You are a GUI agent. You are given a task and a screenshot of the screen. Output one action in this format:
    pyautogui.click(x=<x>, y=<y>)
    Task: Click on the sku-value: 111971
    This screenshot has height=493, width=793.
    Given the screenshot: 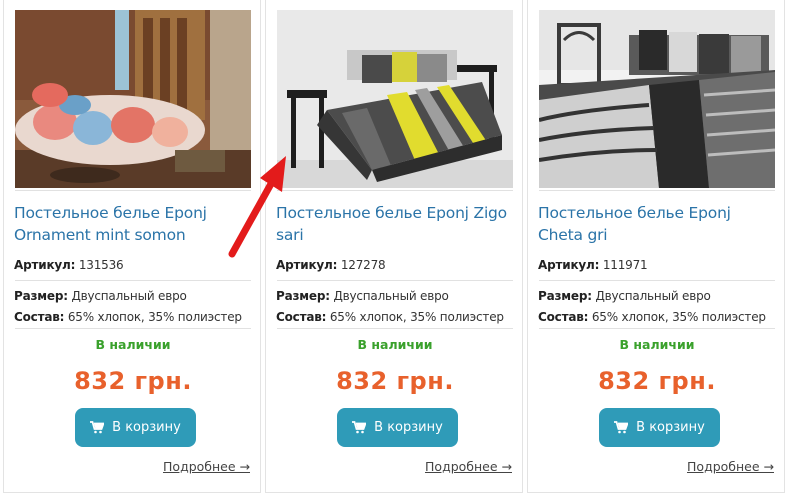 What is the action you would take?
    pyautogui.click(x=625, y=265)
    